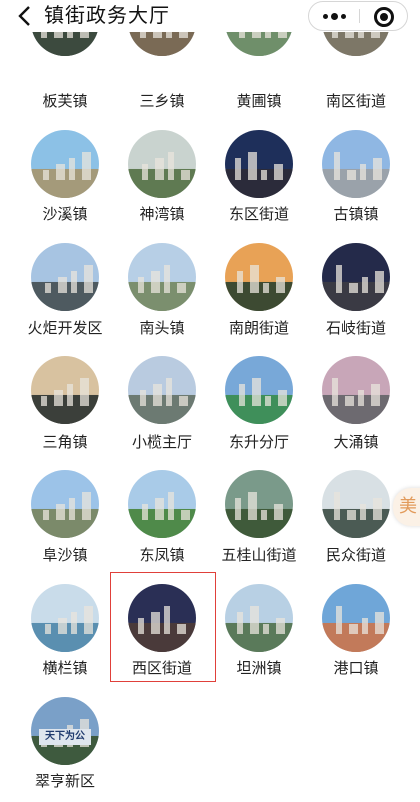 The width and height of the screenshot is (420, 802). I want to click on town-name-label: 翠亨新区, so click(64, 781).